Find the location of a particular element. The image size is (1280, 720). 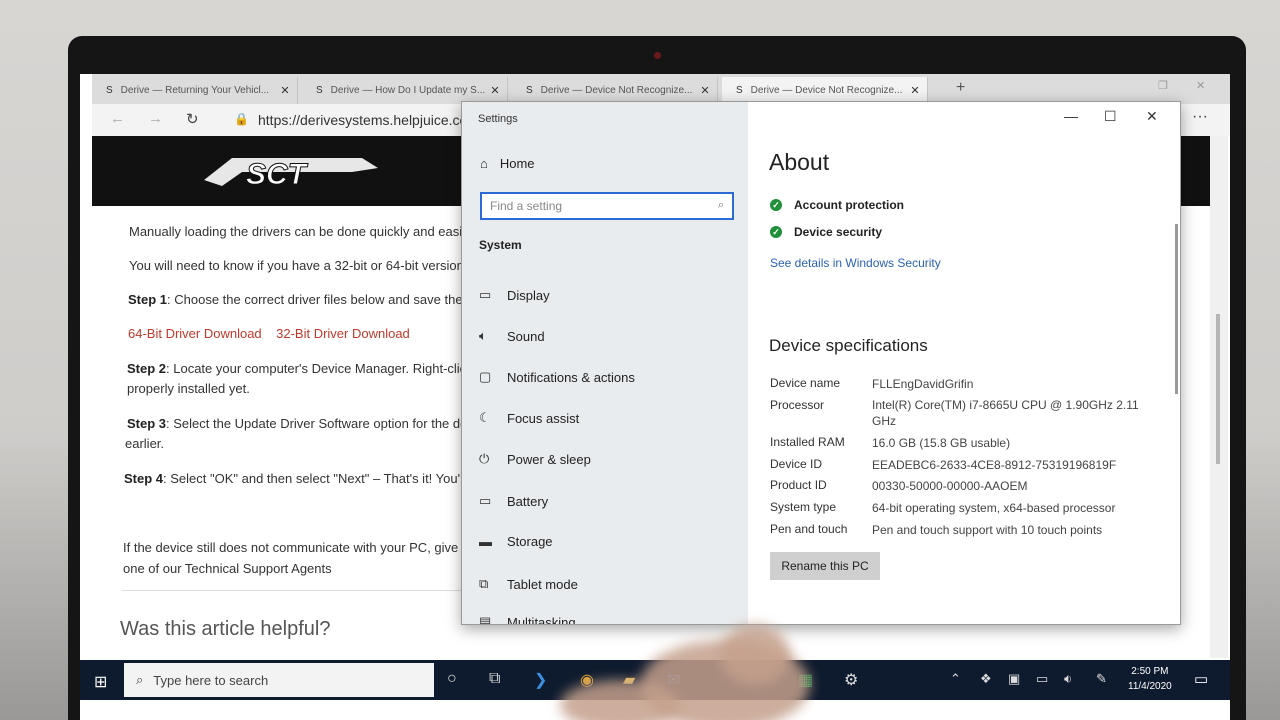

account-protection-status: ✓ Account protection is located at coordinates (837, 205).